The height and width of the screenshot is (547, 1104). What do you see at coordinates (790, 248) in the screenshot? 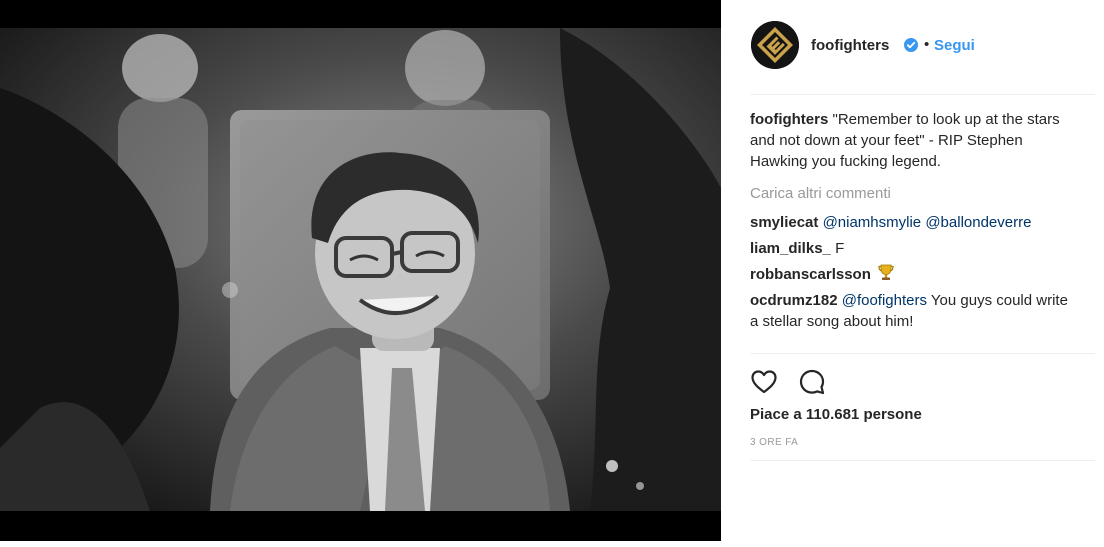
I see `comment-username: liam_dilks_` at bounding box center [790, 248].